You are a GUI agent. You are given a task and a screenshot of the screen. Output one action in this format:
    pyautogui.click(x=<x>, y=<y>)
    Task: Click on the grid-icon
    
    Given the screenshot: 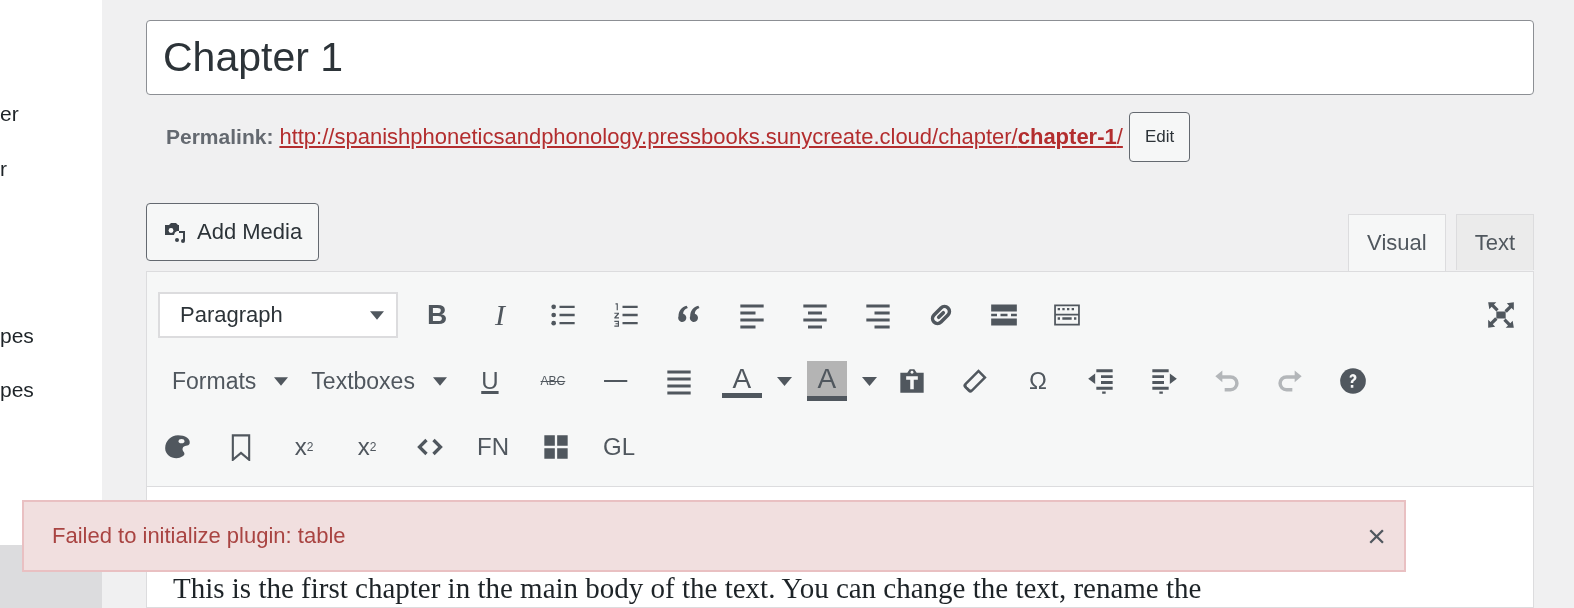 What is the action you would take?
    pyautogui.click(x=556, y=447)
    